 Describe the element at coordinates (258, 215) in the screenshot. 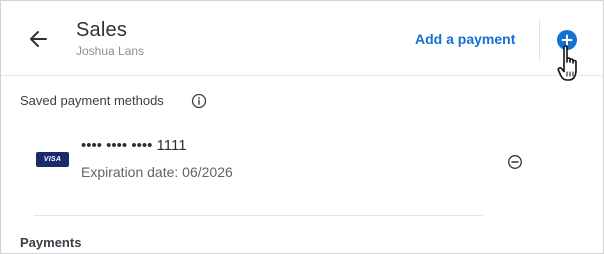

I see `section-divider` at that location.